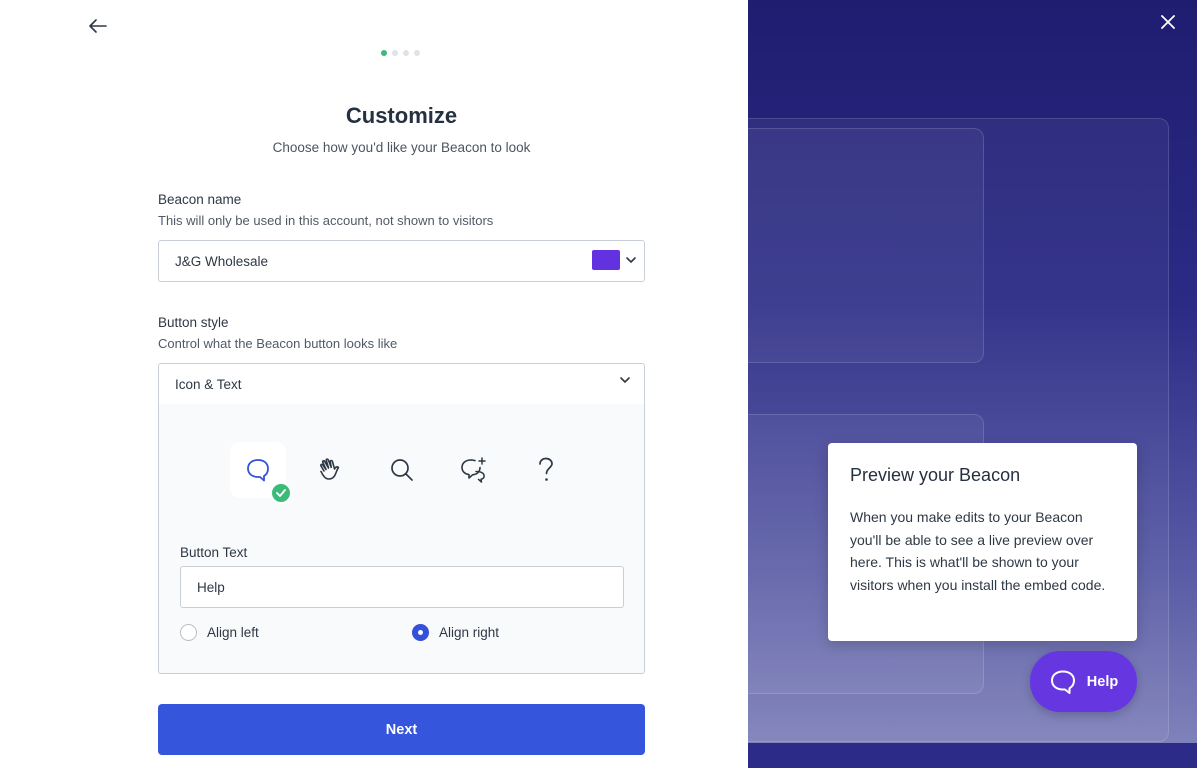  I want to click on search-icon, so click(402, 470).